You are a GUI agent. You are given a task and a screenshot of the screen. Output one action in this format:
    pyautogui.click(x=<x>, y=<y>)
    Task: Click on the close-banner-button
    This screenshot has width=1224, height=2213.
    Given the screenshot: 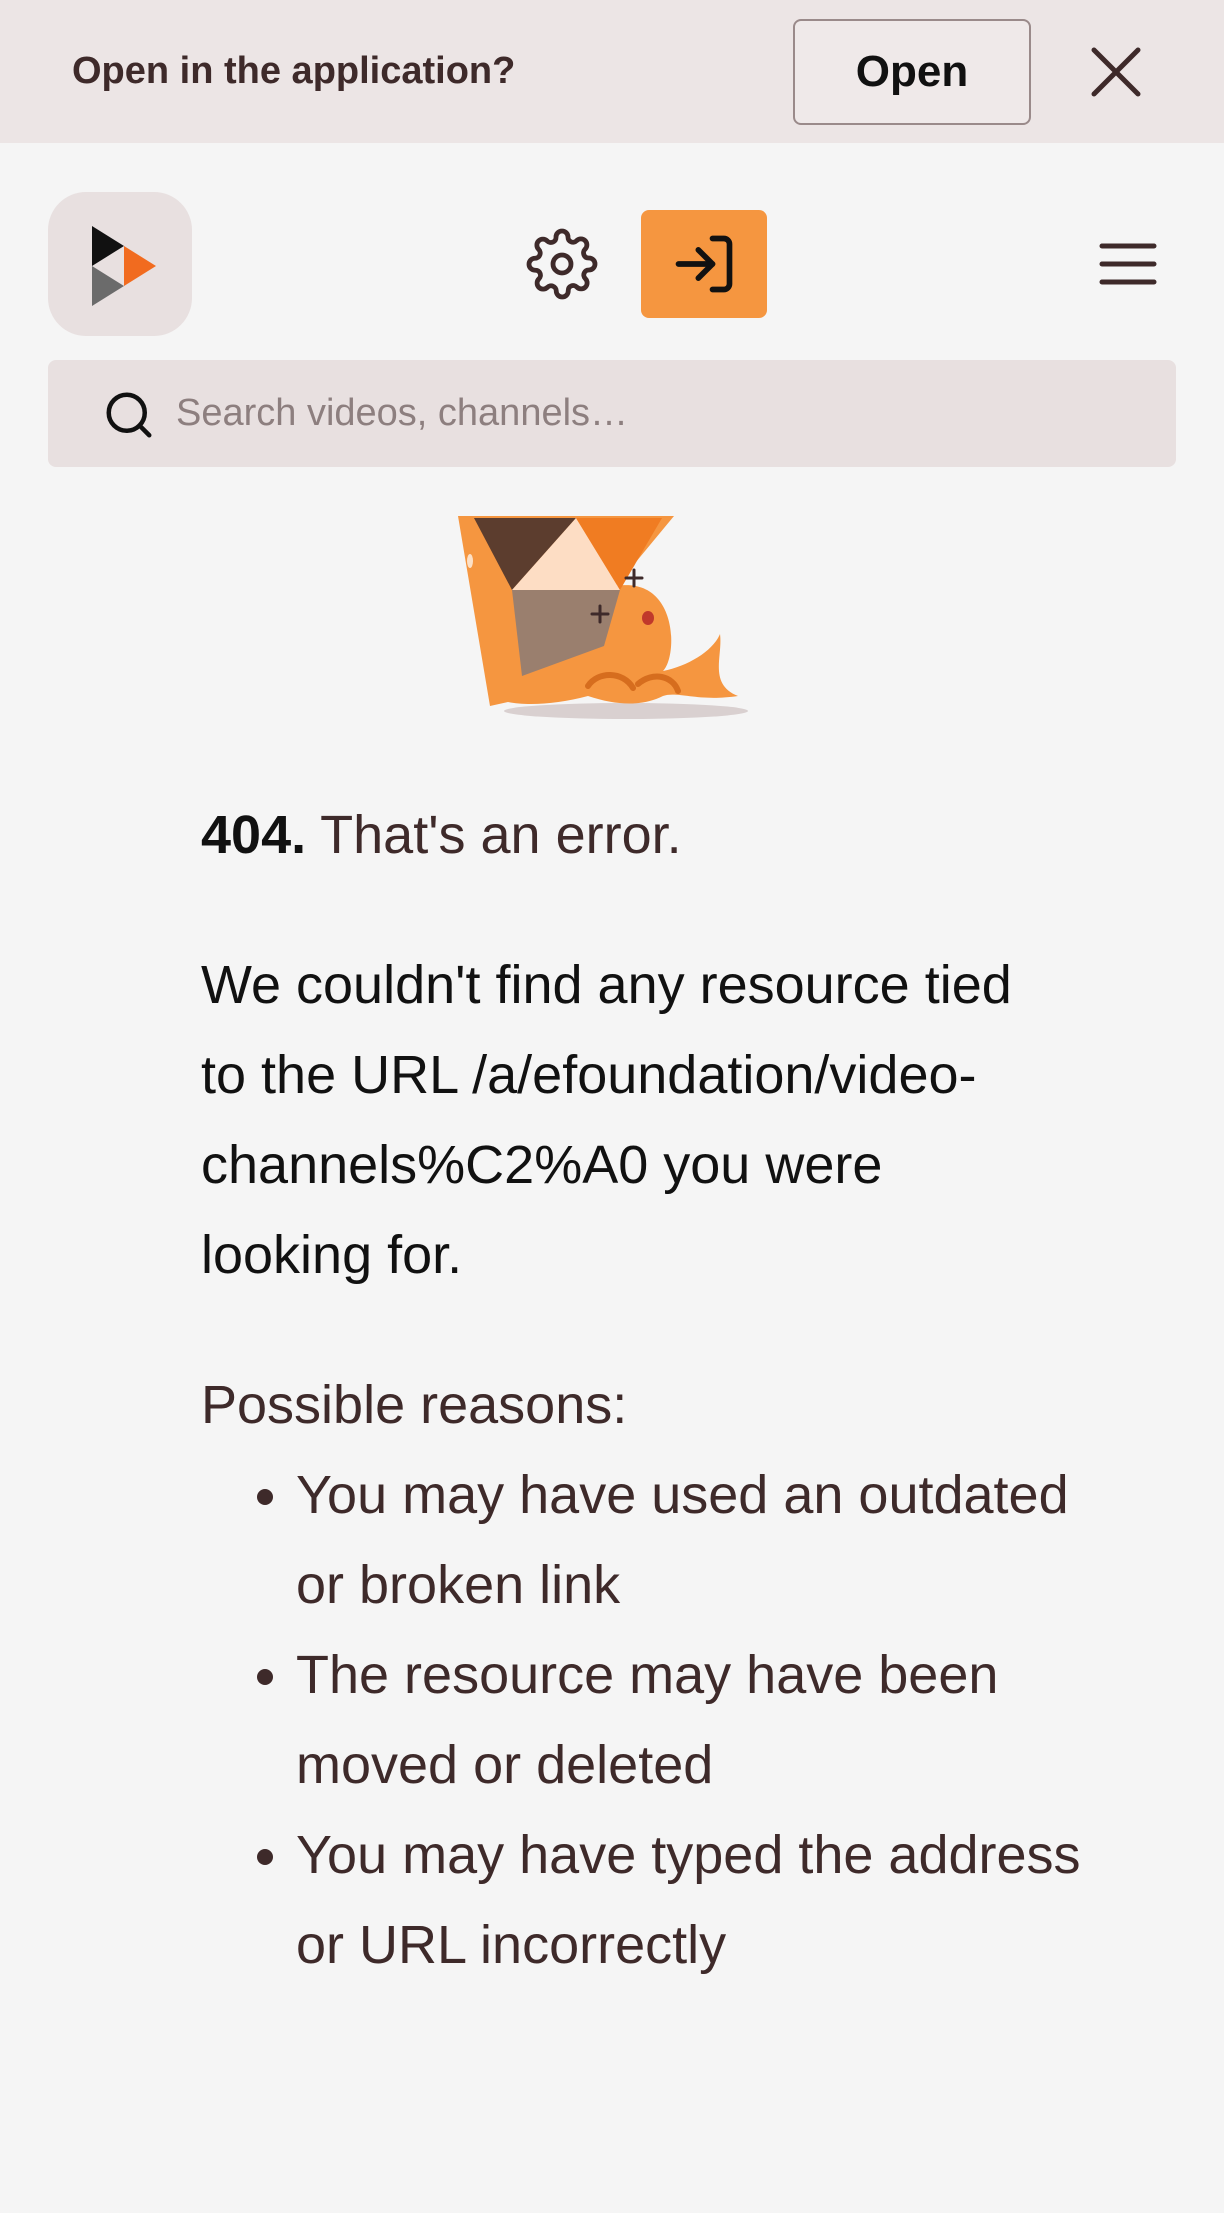 What is the action you would take?
    pyautogui.click(x=1116, y=72)
    